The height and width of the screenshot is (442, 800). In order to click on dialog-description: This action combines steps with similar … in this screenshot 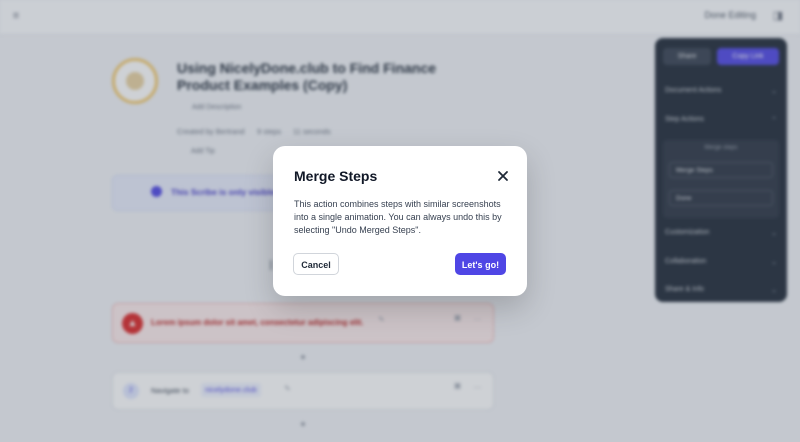, I will do `click(398, 217)`.